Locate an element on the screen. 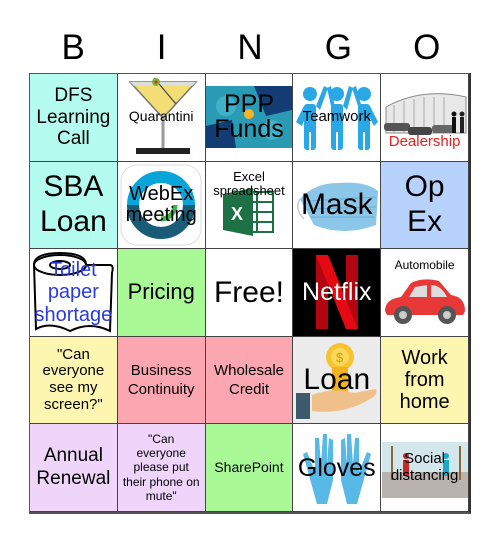  cell-label: Business Continuity is located at coordinates (161, 380).